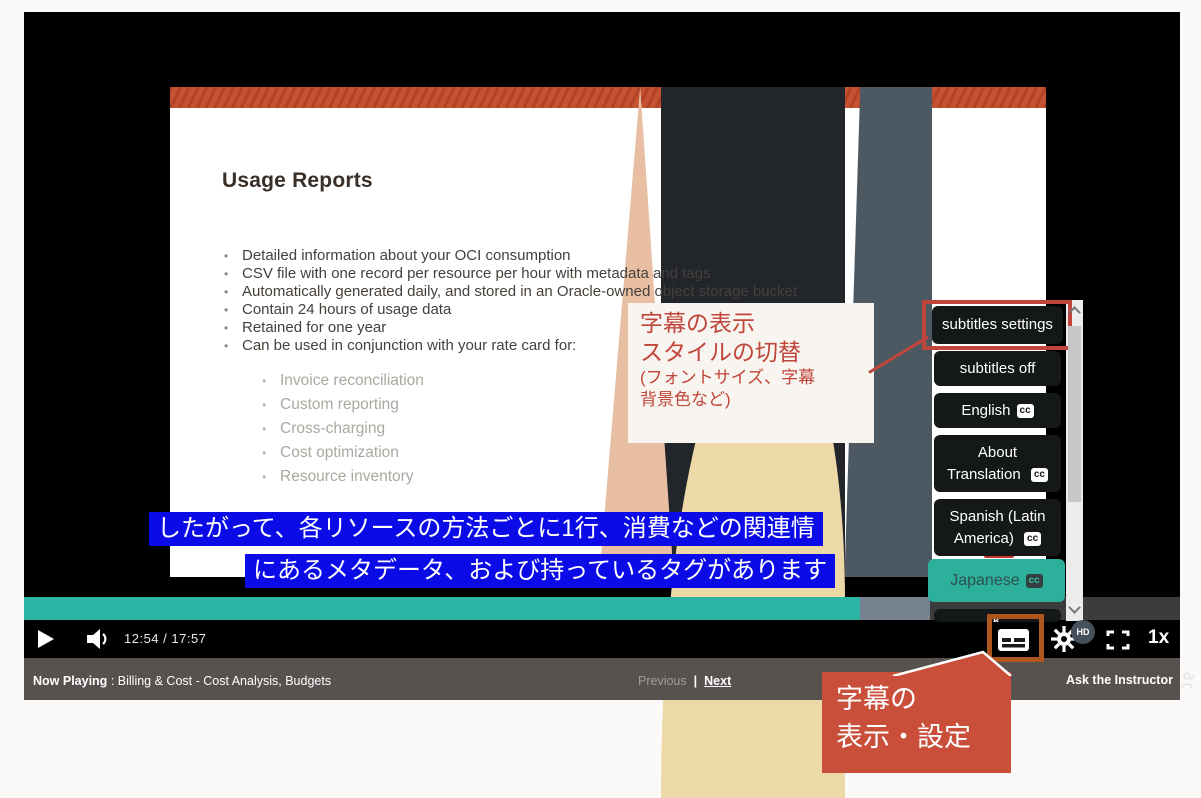 This screenshot has width=1201, height=798. I want to click on now-playing-label: Now Playing, so click(70, 681).